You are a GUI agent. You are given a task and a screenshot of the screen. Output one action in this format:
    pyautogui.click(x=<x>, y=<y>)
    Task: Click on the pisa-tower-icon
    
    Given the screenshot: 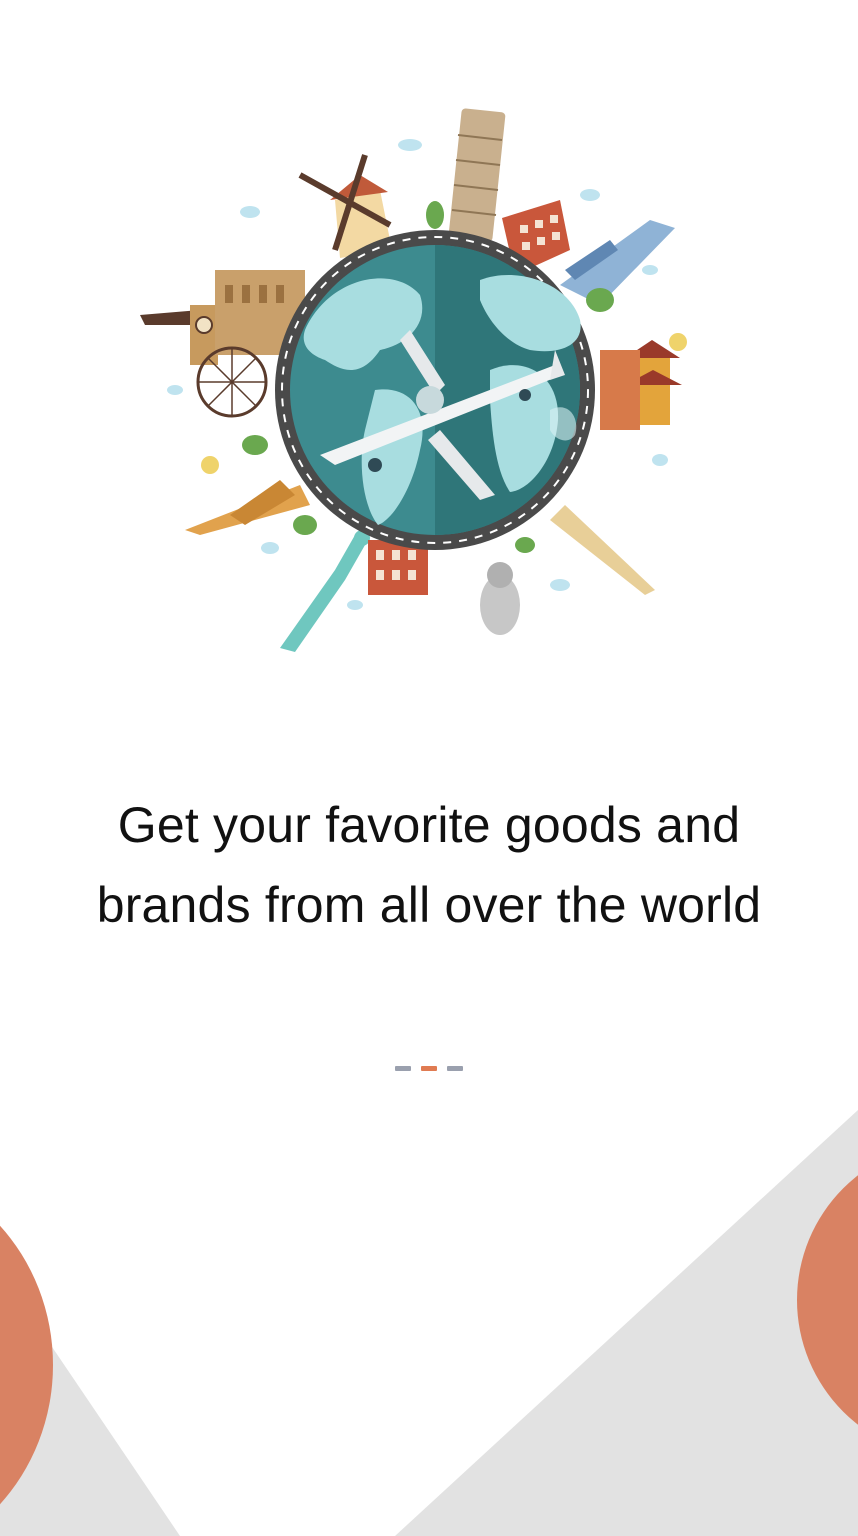 What is the action you would take?
    pyautogui.click(x=477, y=175)
    